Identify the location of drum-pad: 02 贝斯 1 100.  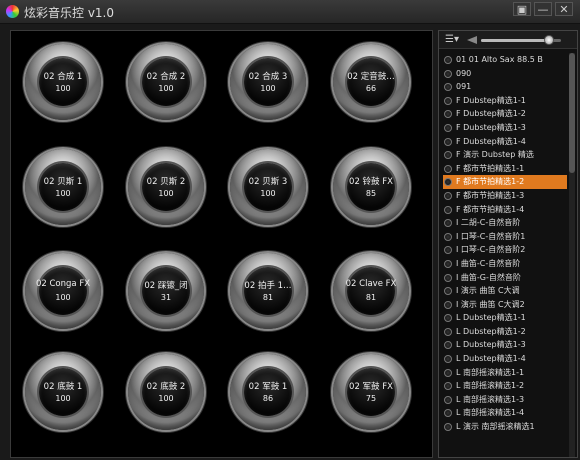
(63, 187).